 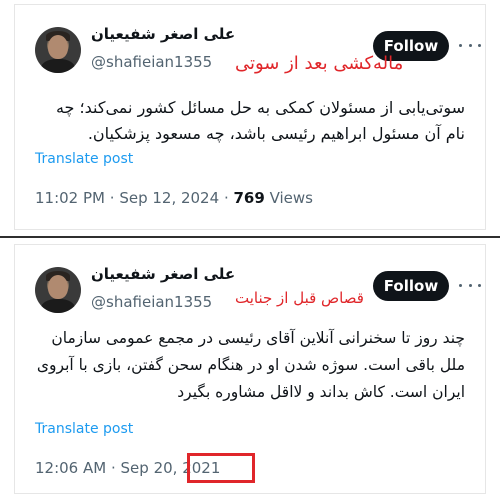 I want to click on tweet-meta: 11:02 PM · Sep 12, 2024 · 769 Views, so click(x=174, y=198).